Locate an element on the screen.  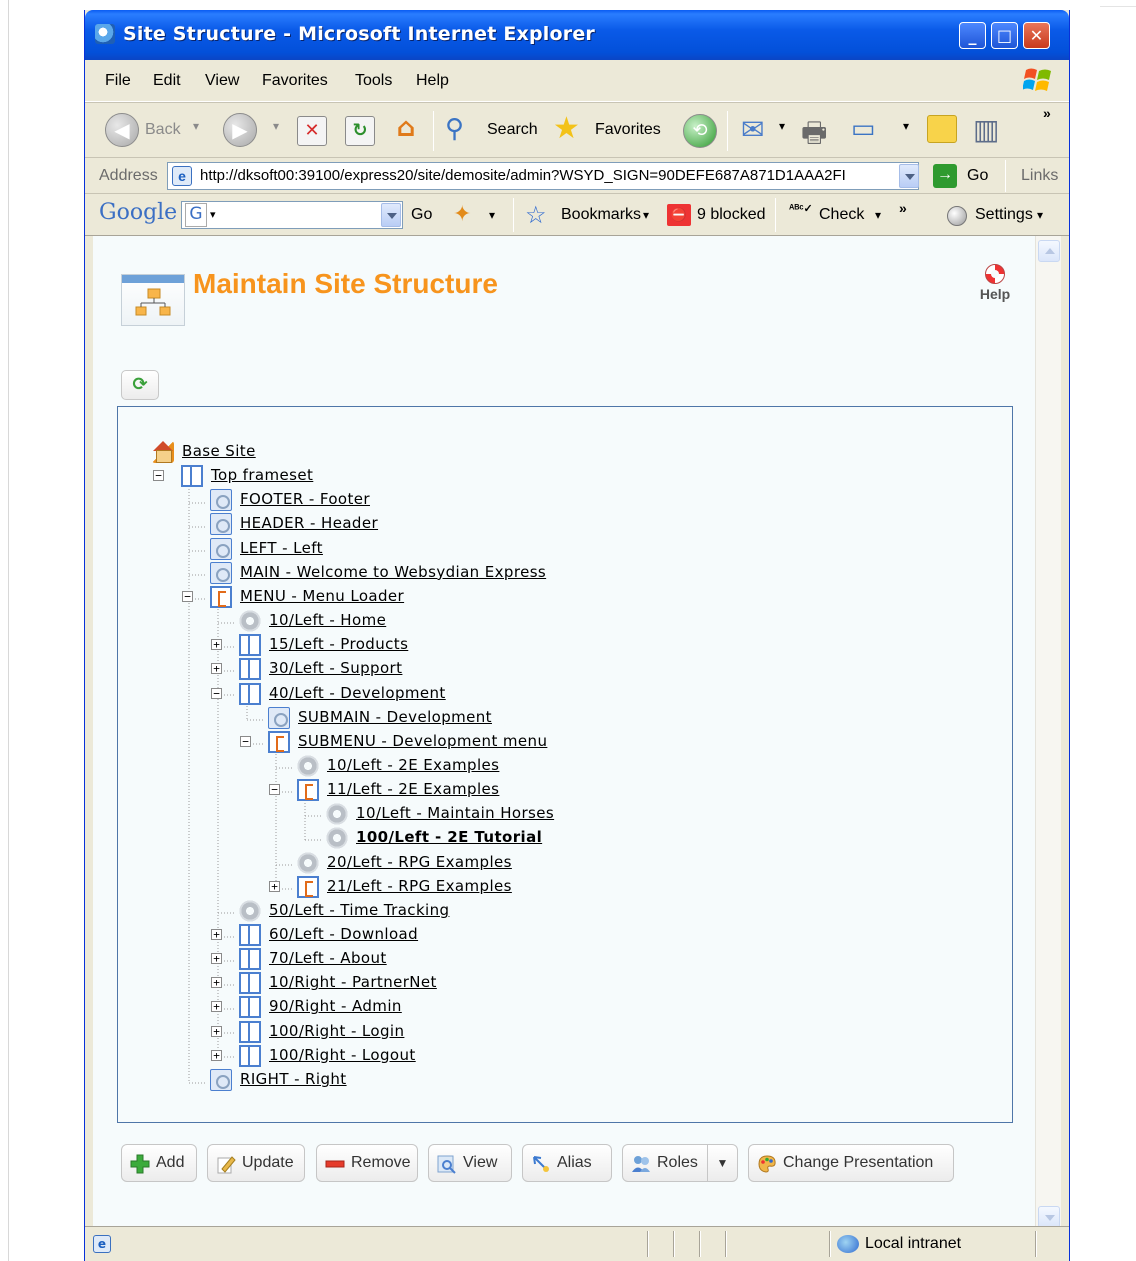
google-go-button: Go is located at coordinates (421, 215).